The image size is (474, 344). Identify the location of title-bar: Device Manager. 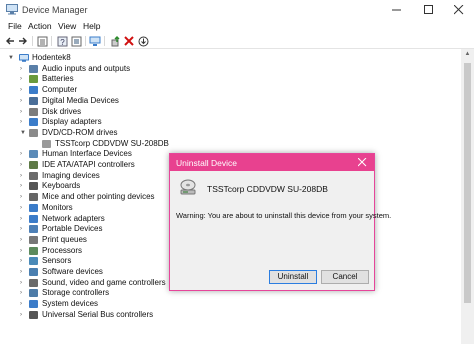
(237, 10).